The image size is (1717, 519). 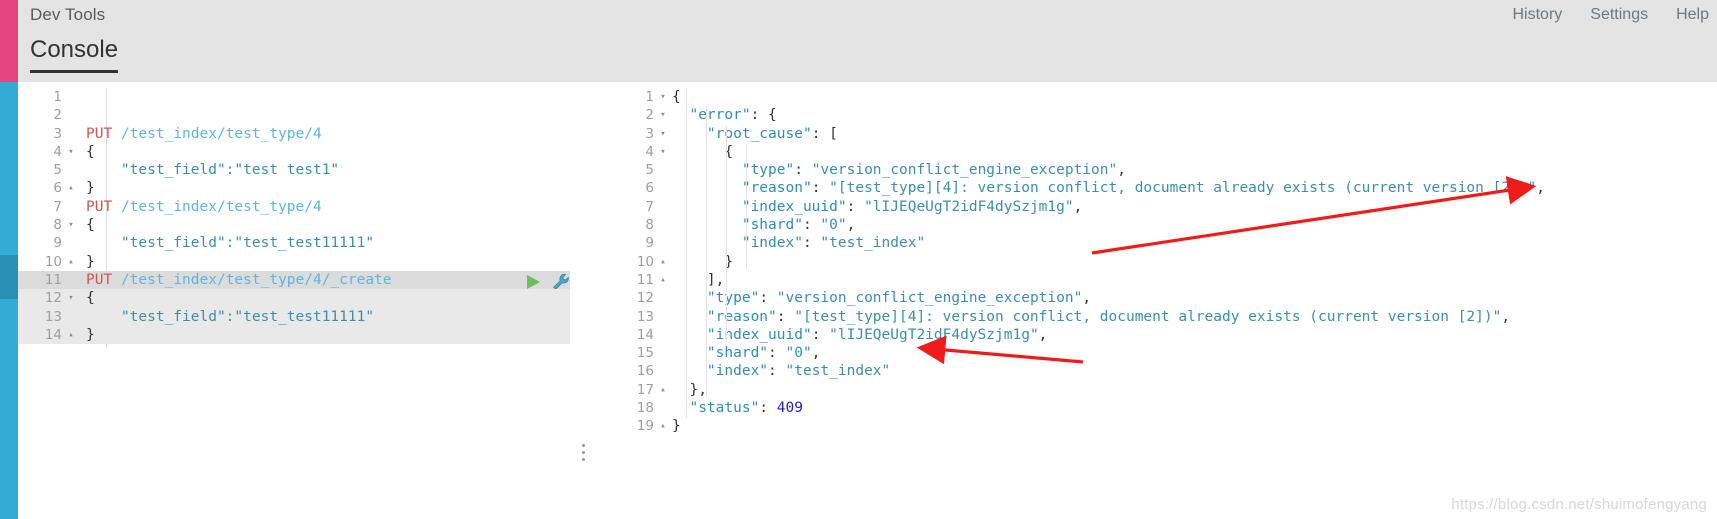 What do you see at coordinates (645, 389) in the screenshot?
I see `response-line-number: 17` at bounding box center [645, 389].